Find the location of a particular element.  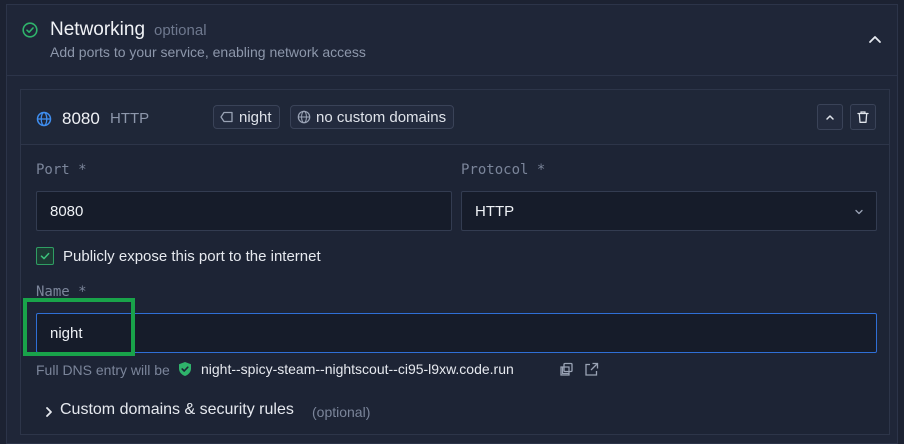

protocol-select-value: HTTP is located at coordinates (495, 211).